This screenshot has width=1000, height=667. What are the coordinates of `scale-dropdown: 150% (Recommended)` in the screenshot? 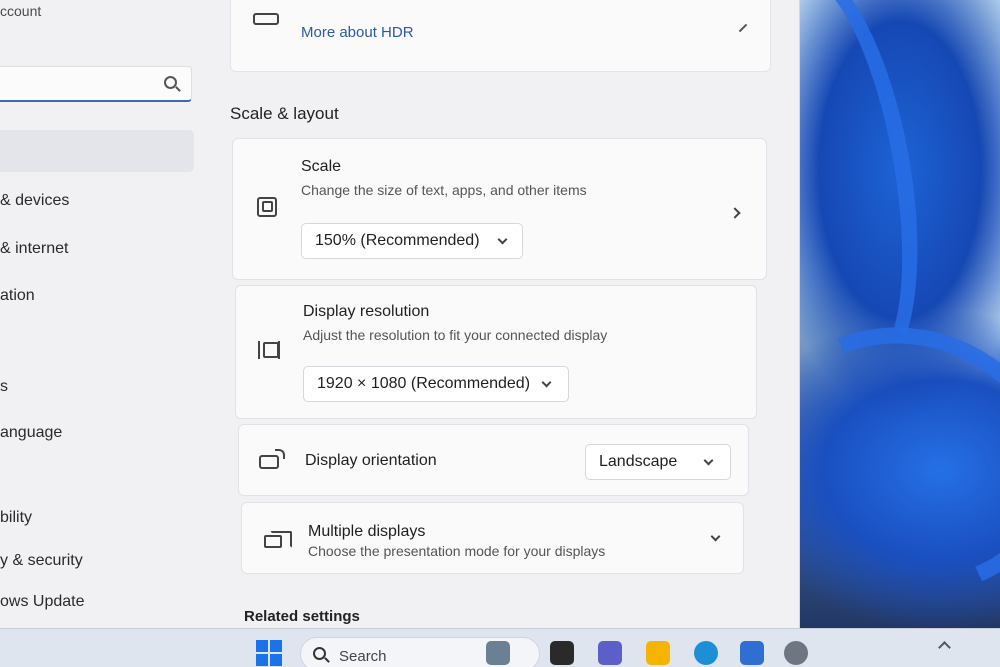 It's located at (412, 241).